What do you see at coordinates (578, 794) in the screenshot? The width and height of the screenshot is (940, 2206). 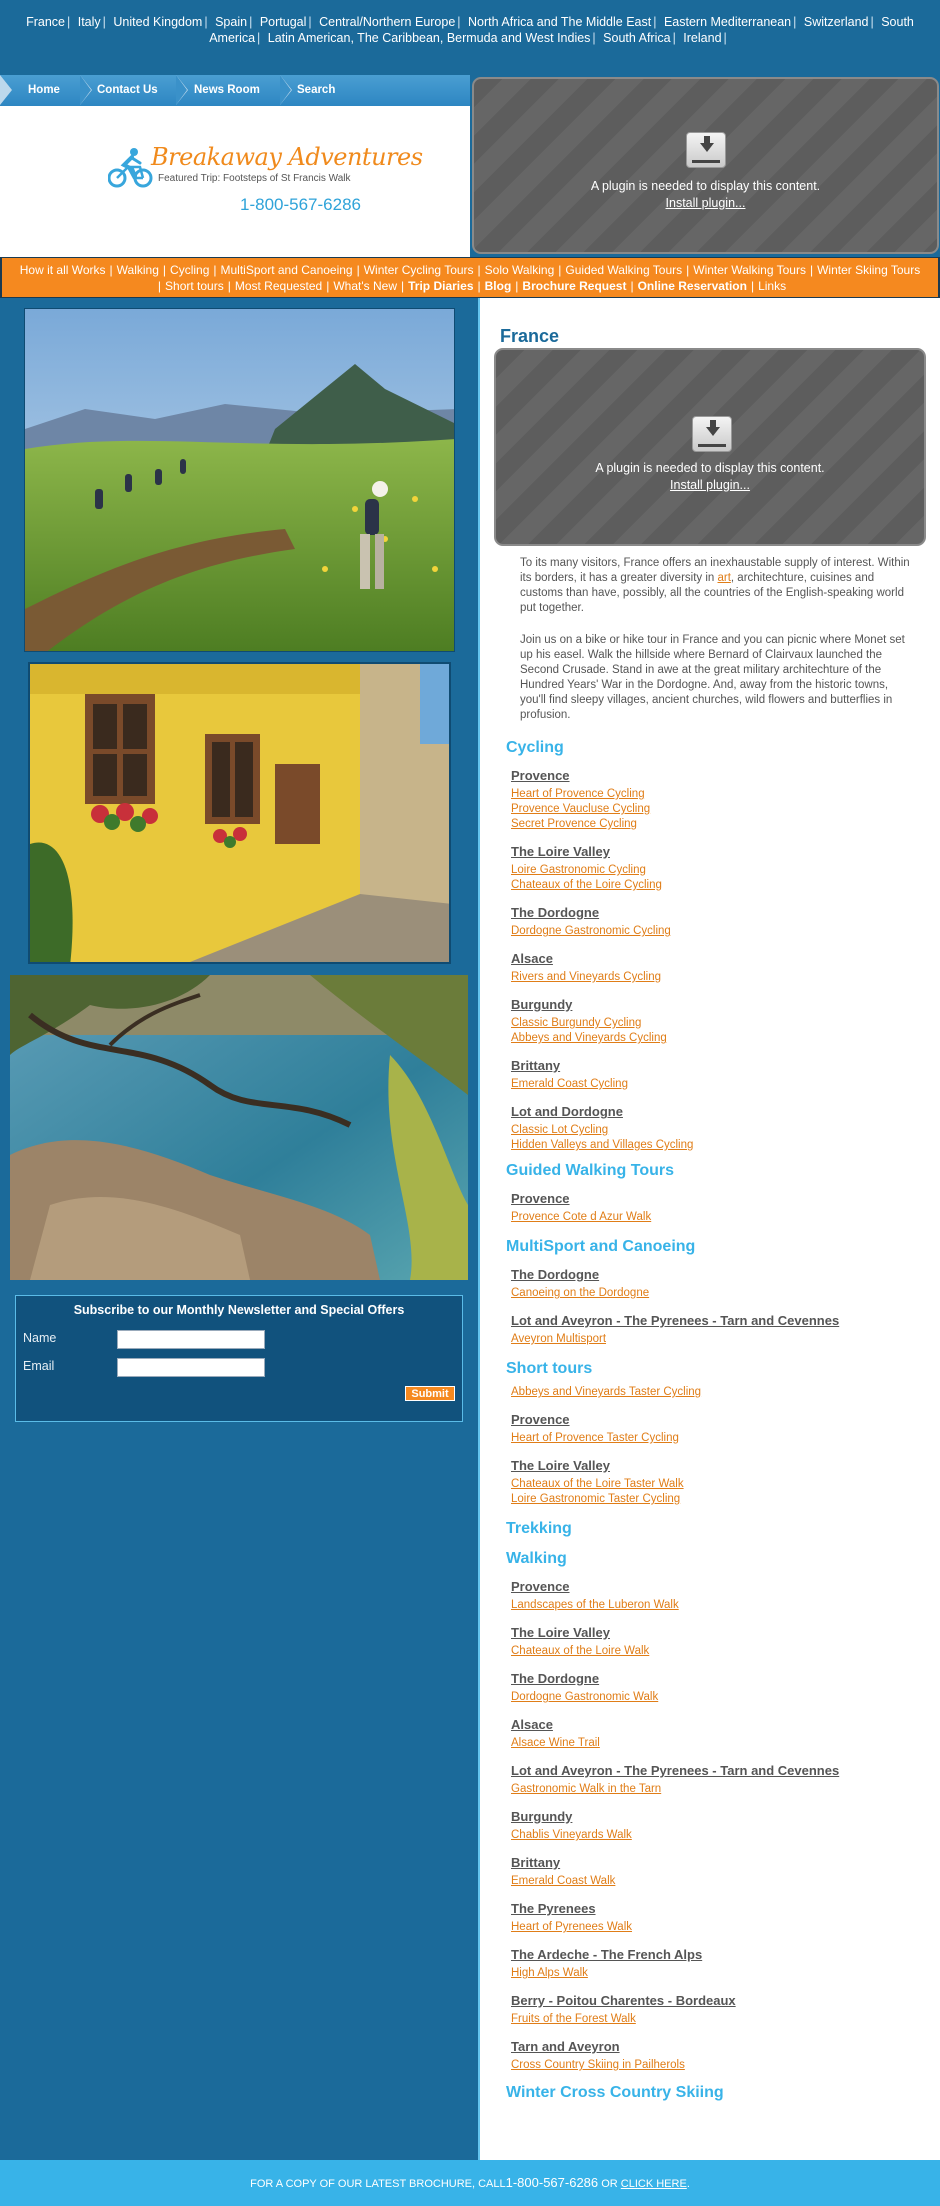 I see `trip-link: Heart of Provence Cycling` at bounding box center [578, 794].